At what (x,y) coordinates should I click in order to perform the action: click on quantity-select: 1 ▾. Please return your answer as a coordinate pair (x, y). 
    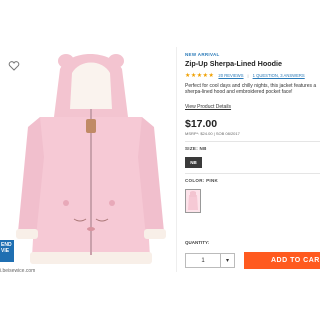
    Looking at the image, I should click on (210, 260).